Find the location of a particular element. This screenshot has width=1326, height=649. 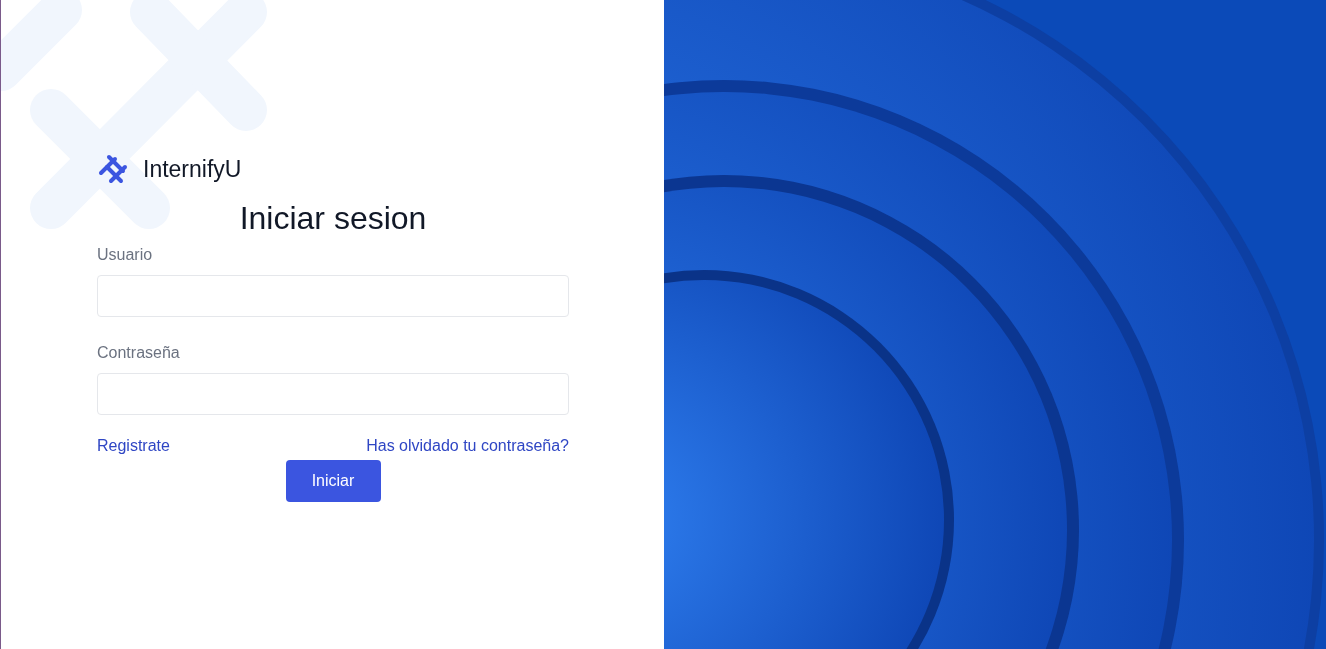

forgot-password-link: Has olvidado tu contraseña? is located at coordinates (467, 446).